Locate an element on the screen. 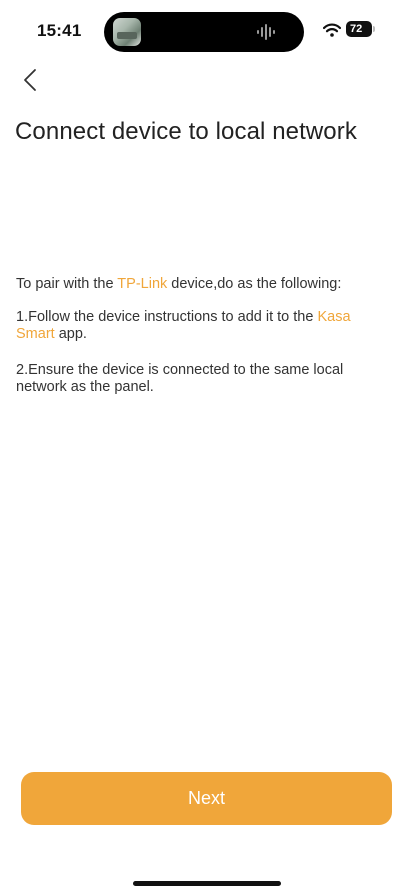  home-indicator is located at coordinates (207, 883).